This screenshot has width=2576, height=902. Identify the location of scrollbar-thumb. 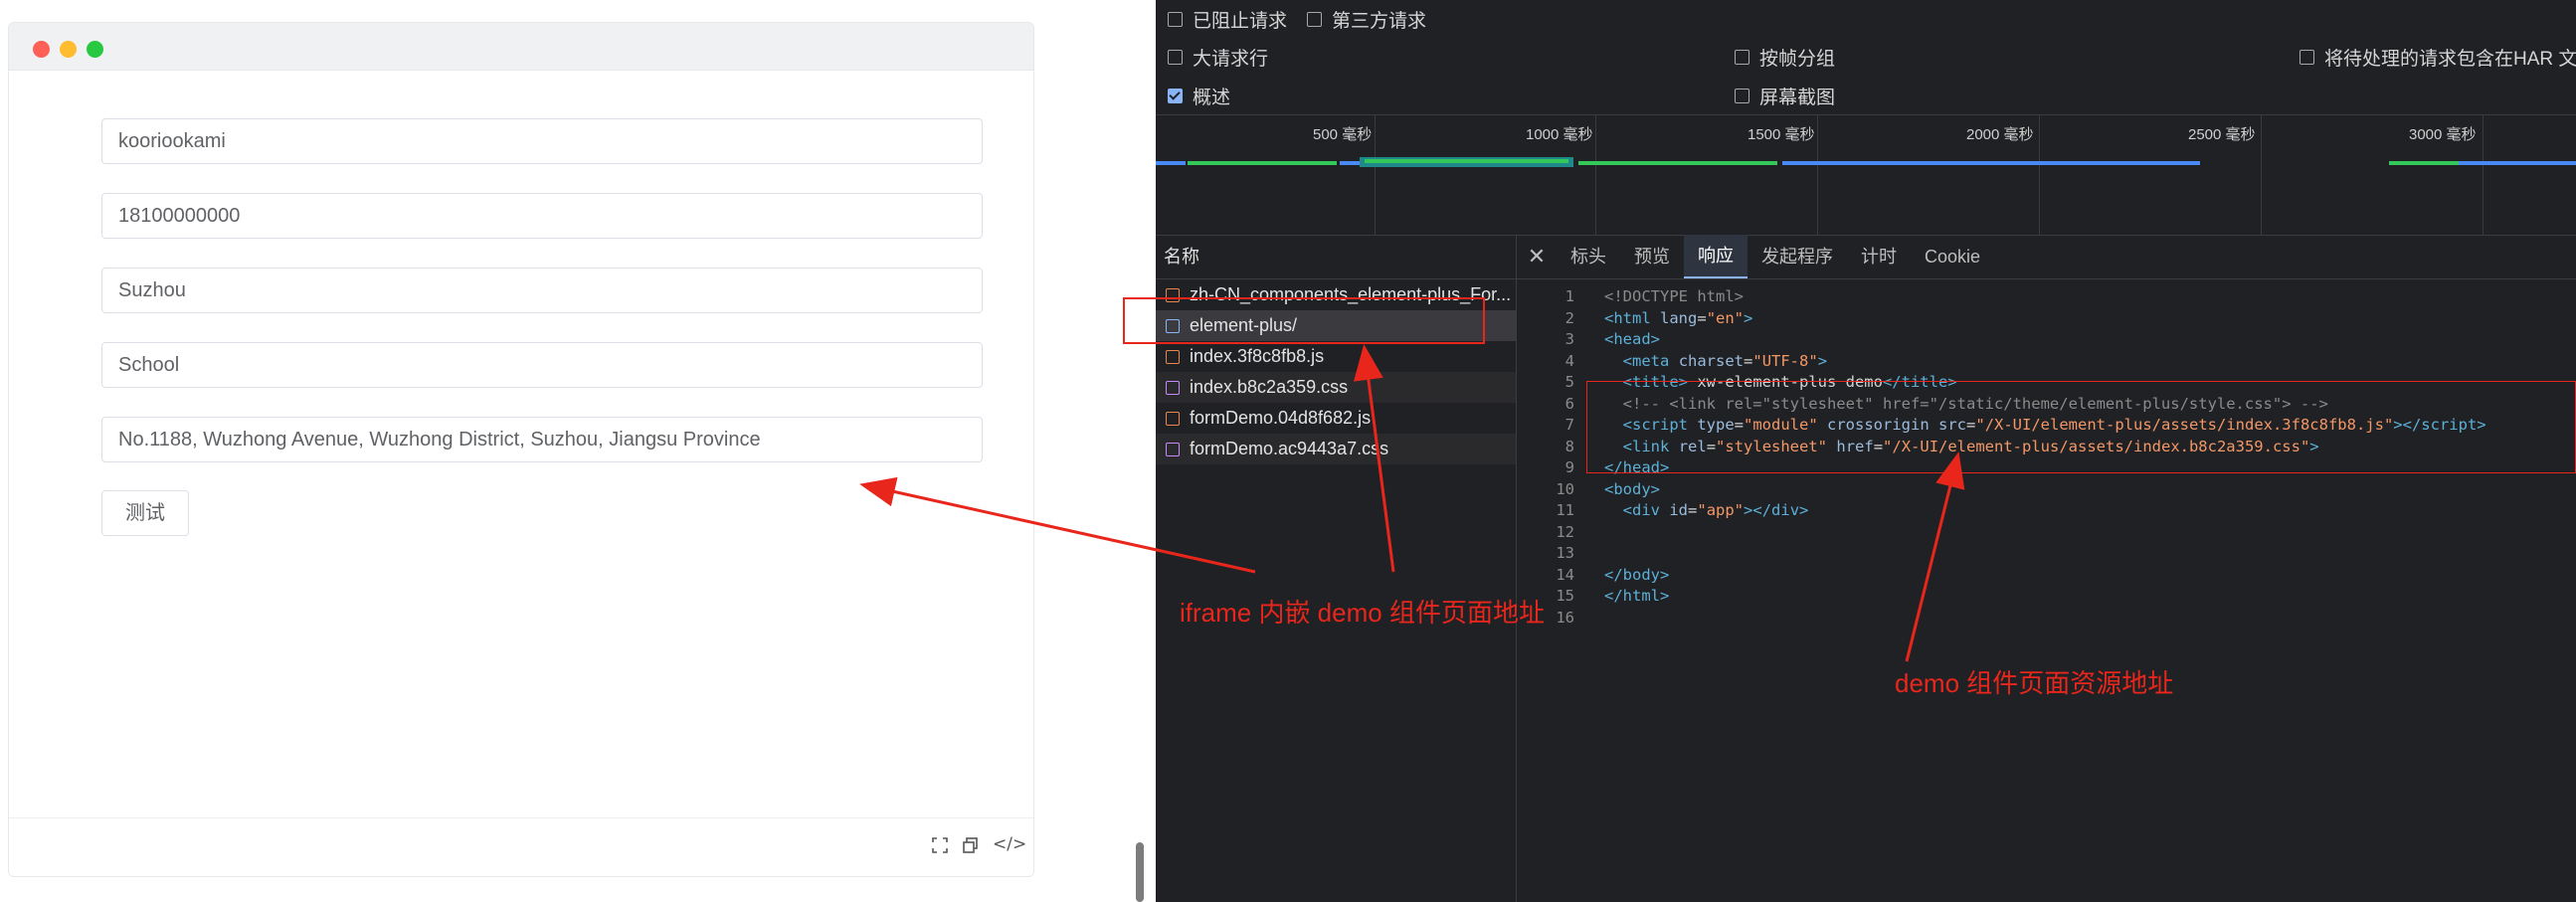
(1140, 872).